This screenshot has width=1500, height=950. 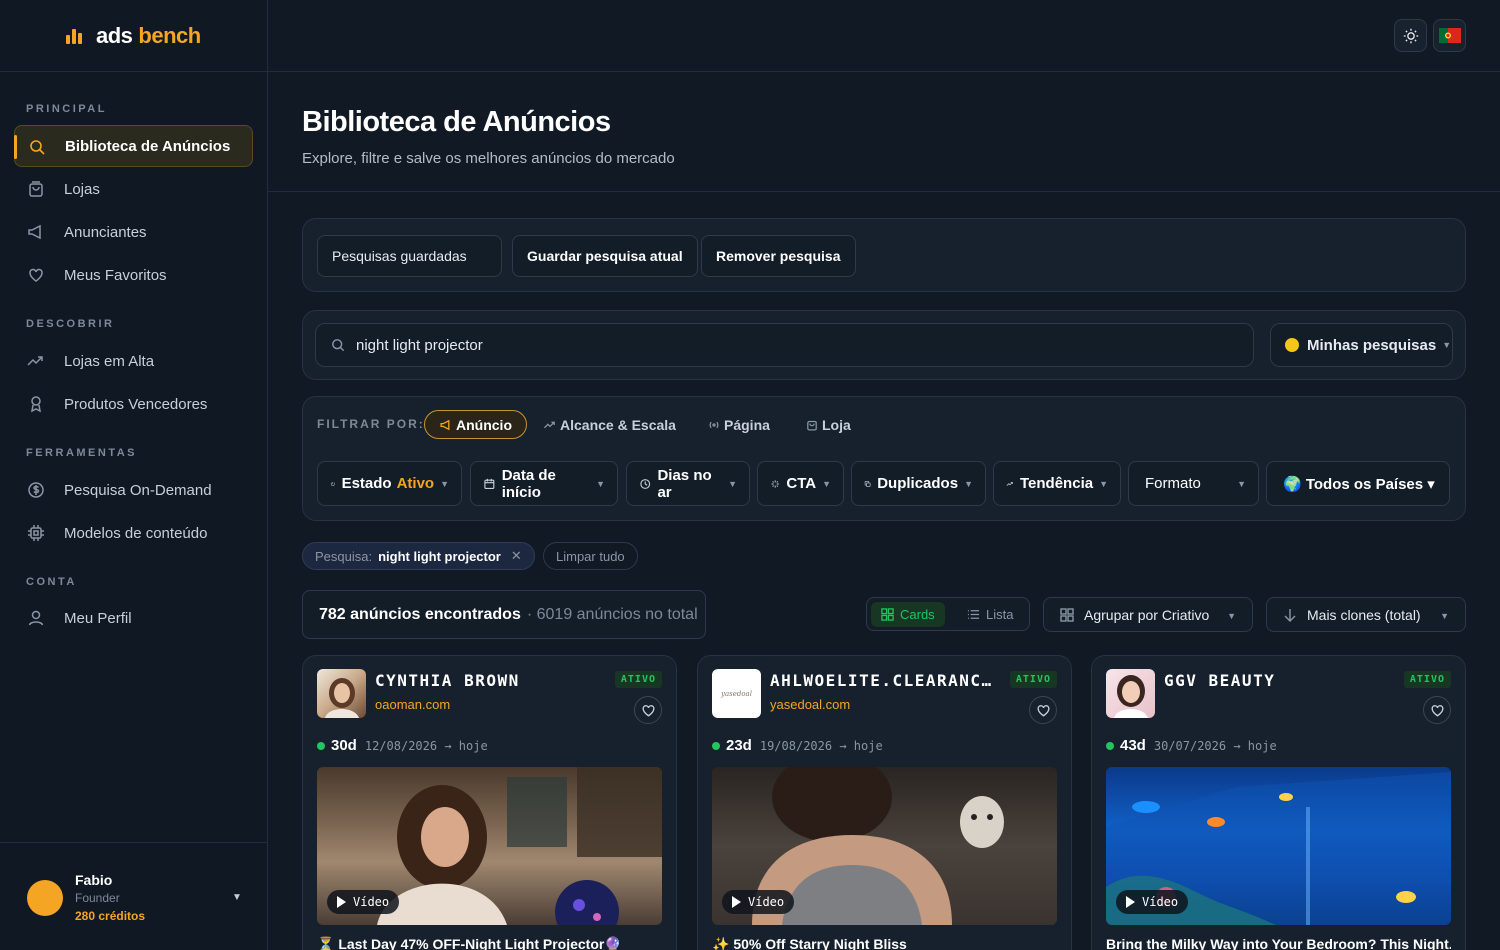 What do you see at coordinates (366, 483) in the screenshot?
I see `filter-label: Estado` at bounding box center [366, 483].